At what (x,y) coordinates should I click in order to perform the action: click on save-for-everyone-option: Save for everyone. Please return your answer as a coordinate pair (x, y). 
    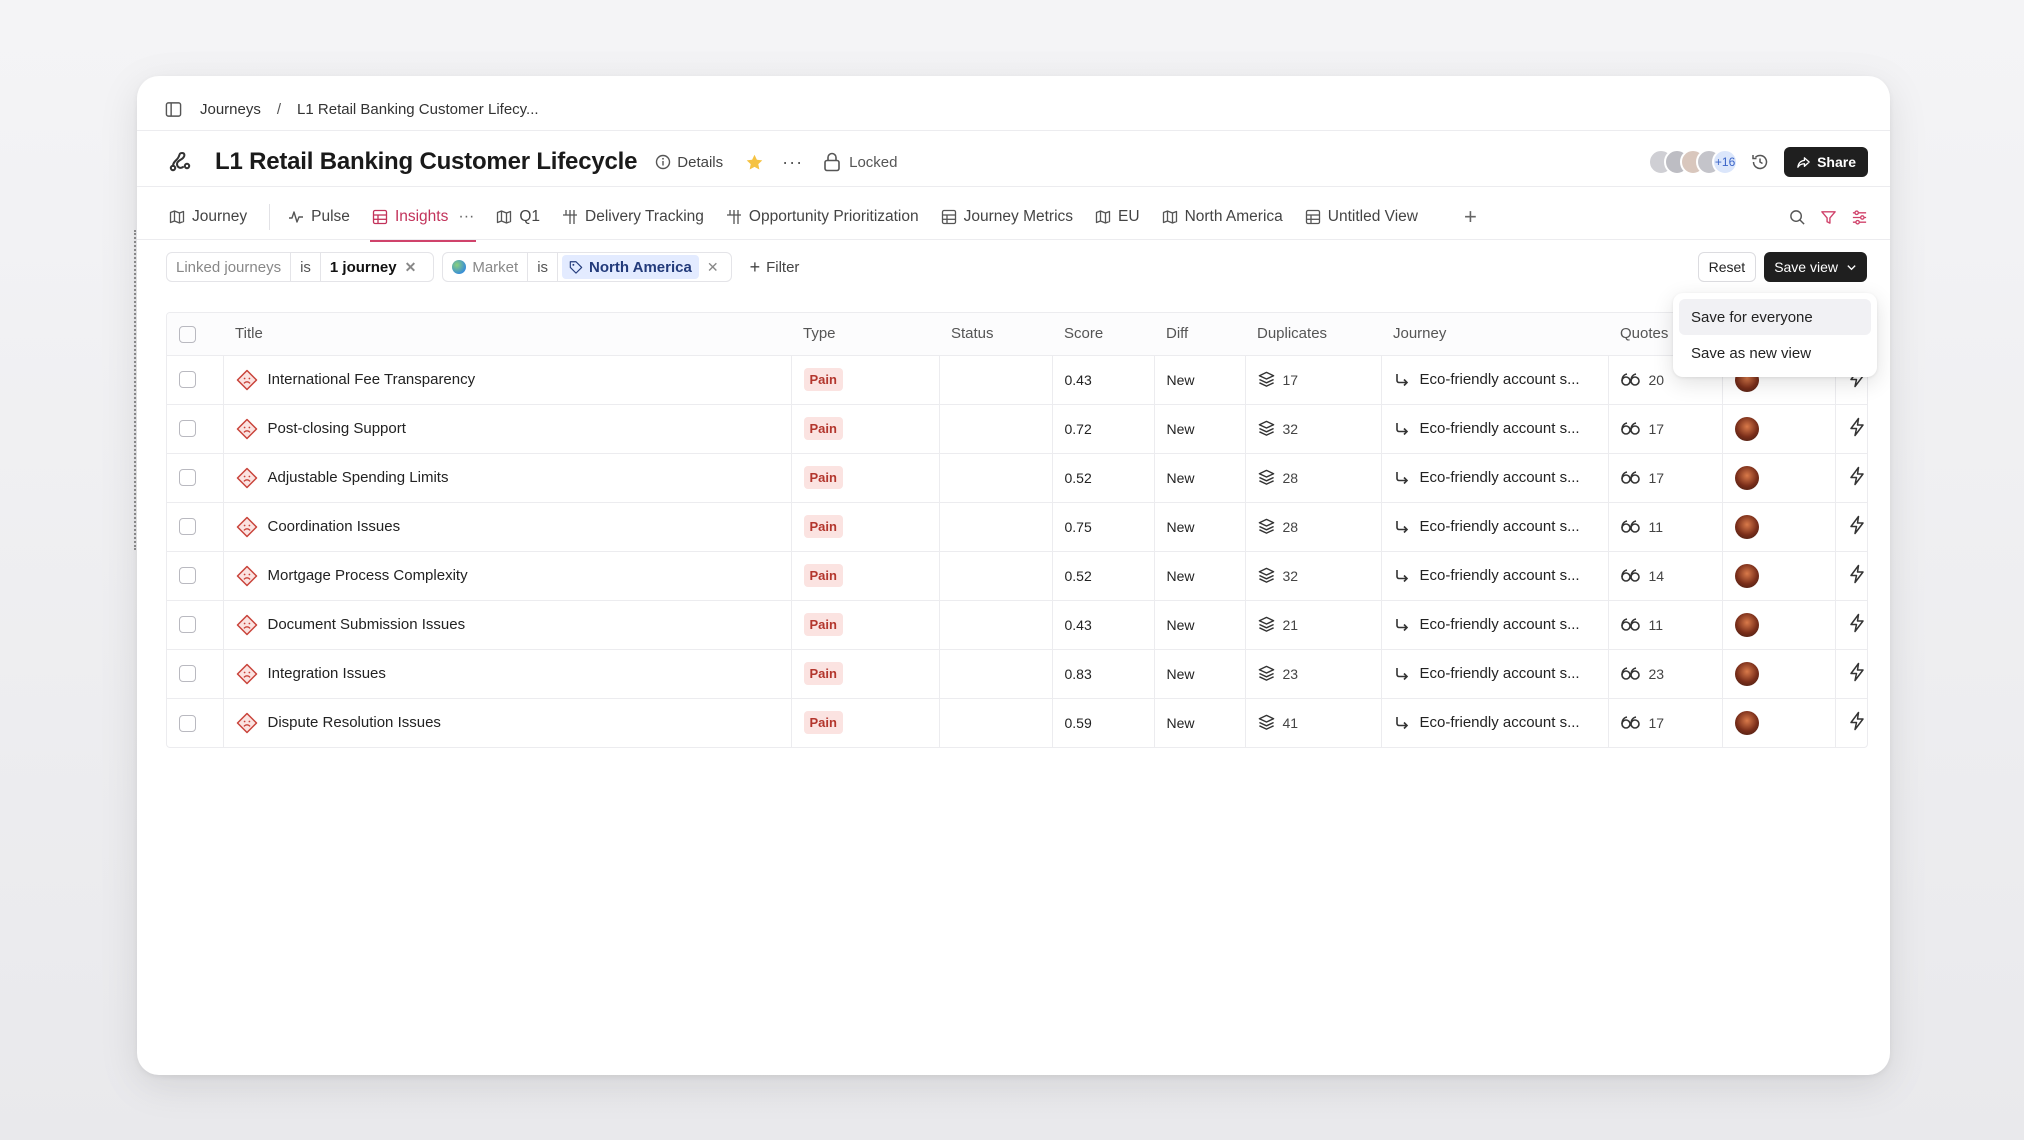
    Looking at the image, I should click on (1775, 317).